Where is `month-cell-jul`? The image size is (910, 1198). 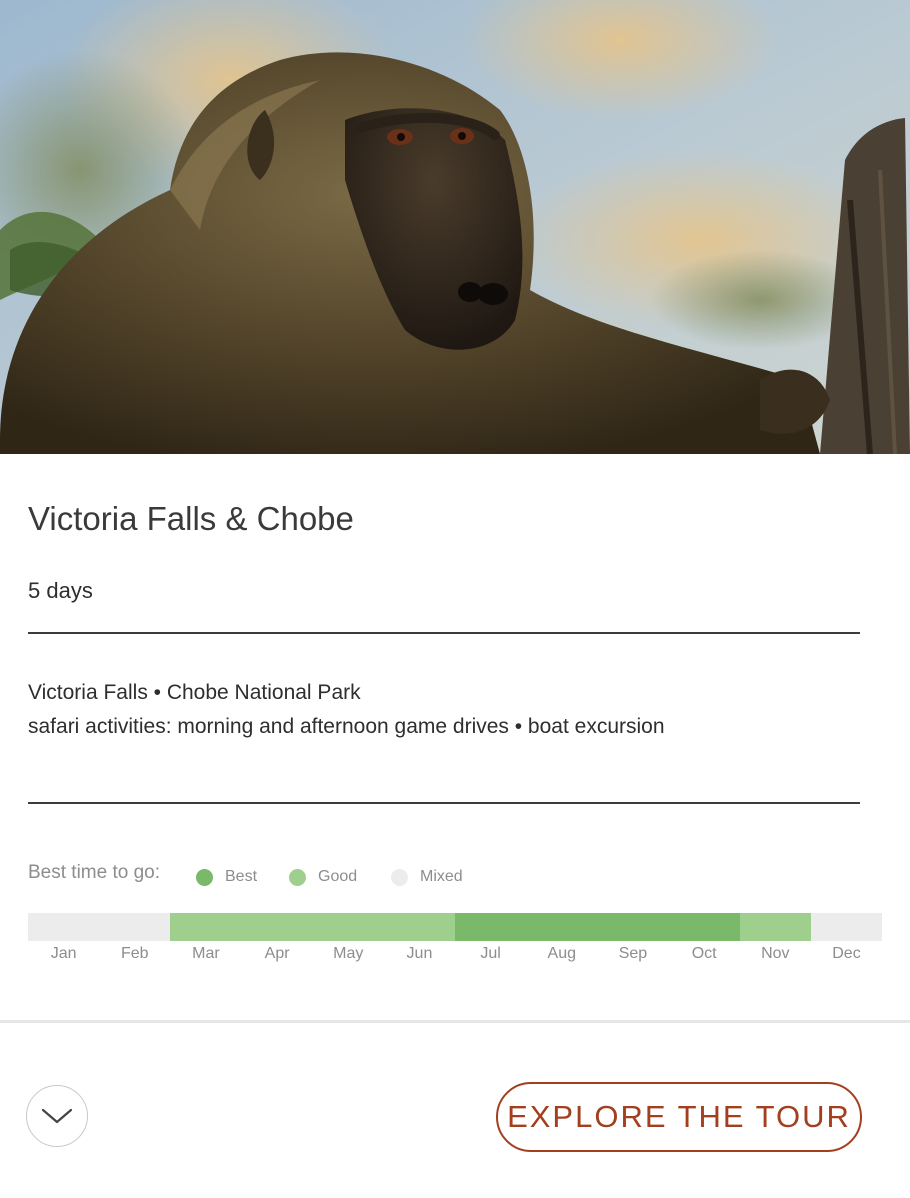 month-cell-jul is located at coordinates (491, 927).